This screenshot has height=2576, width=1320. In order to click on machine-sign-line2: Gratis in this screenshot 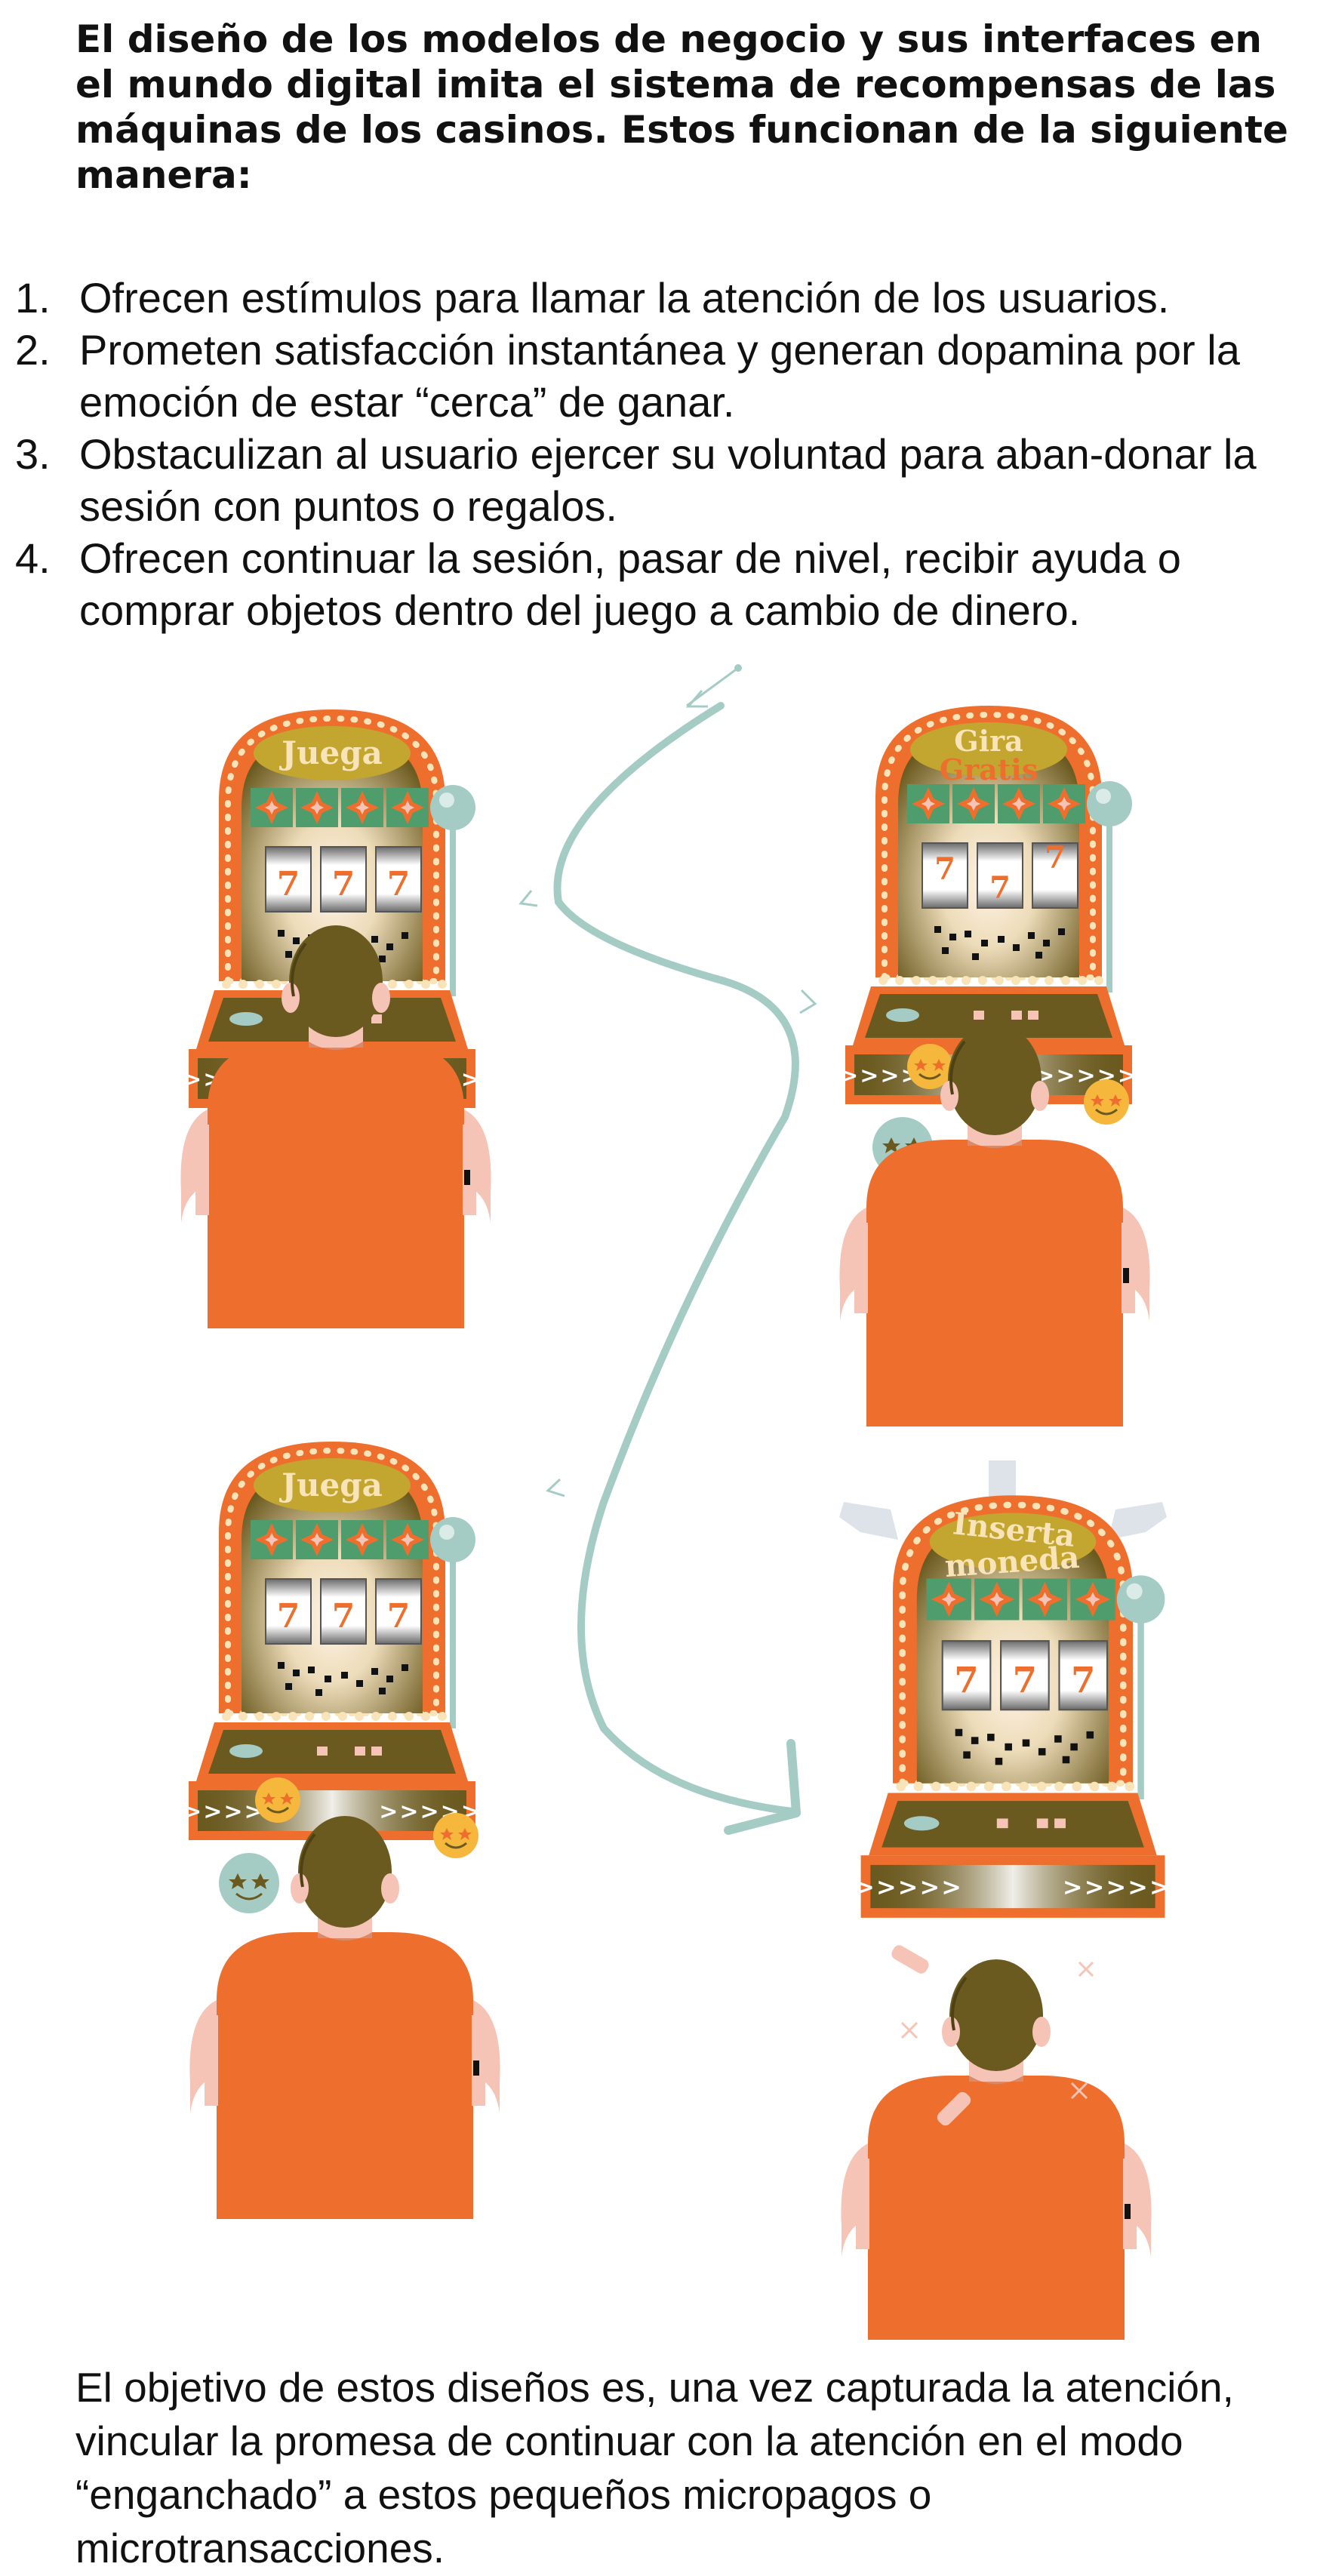, I will do `click(989, 769)`.